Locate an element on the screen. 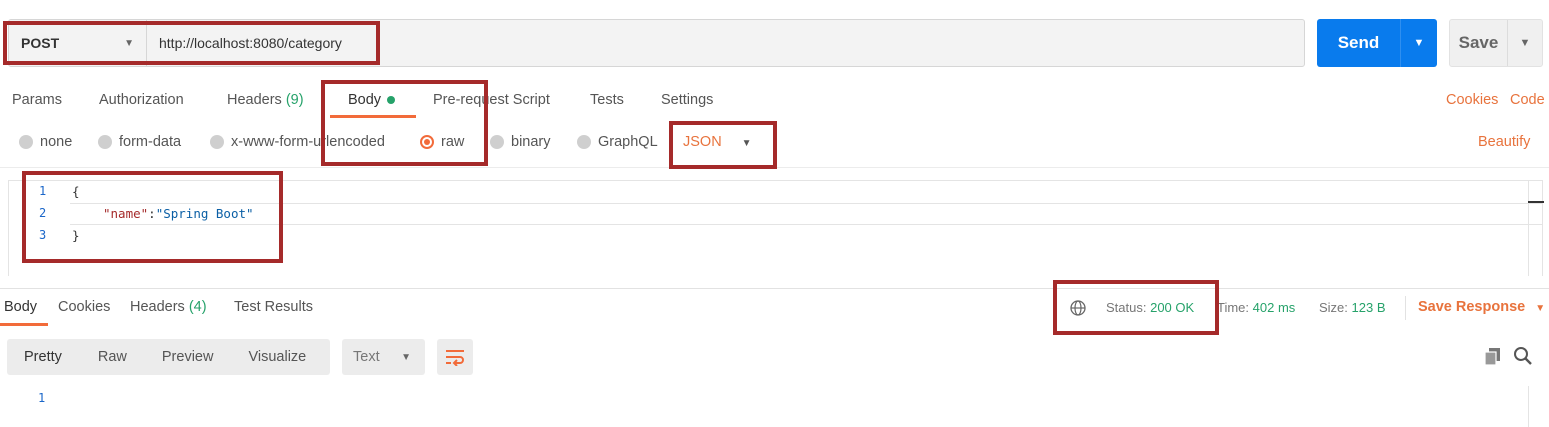 This screenshot has height=427, width=1549. radio-none: none is located at coordinates (45, 142).